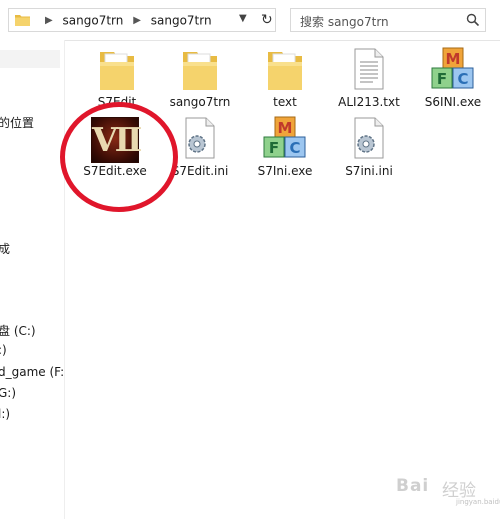 This screenshot has height=519, width=500. I want to click on file-item-sango7trn-folder: sango7trn, so click(200, 81).